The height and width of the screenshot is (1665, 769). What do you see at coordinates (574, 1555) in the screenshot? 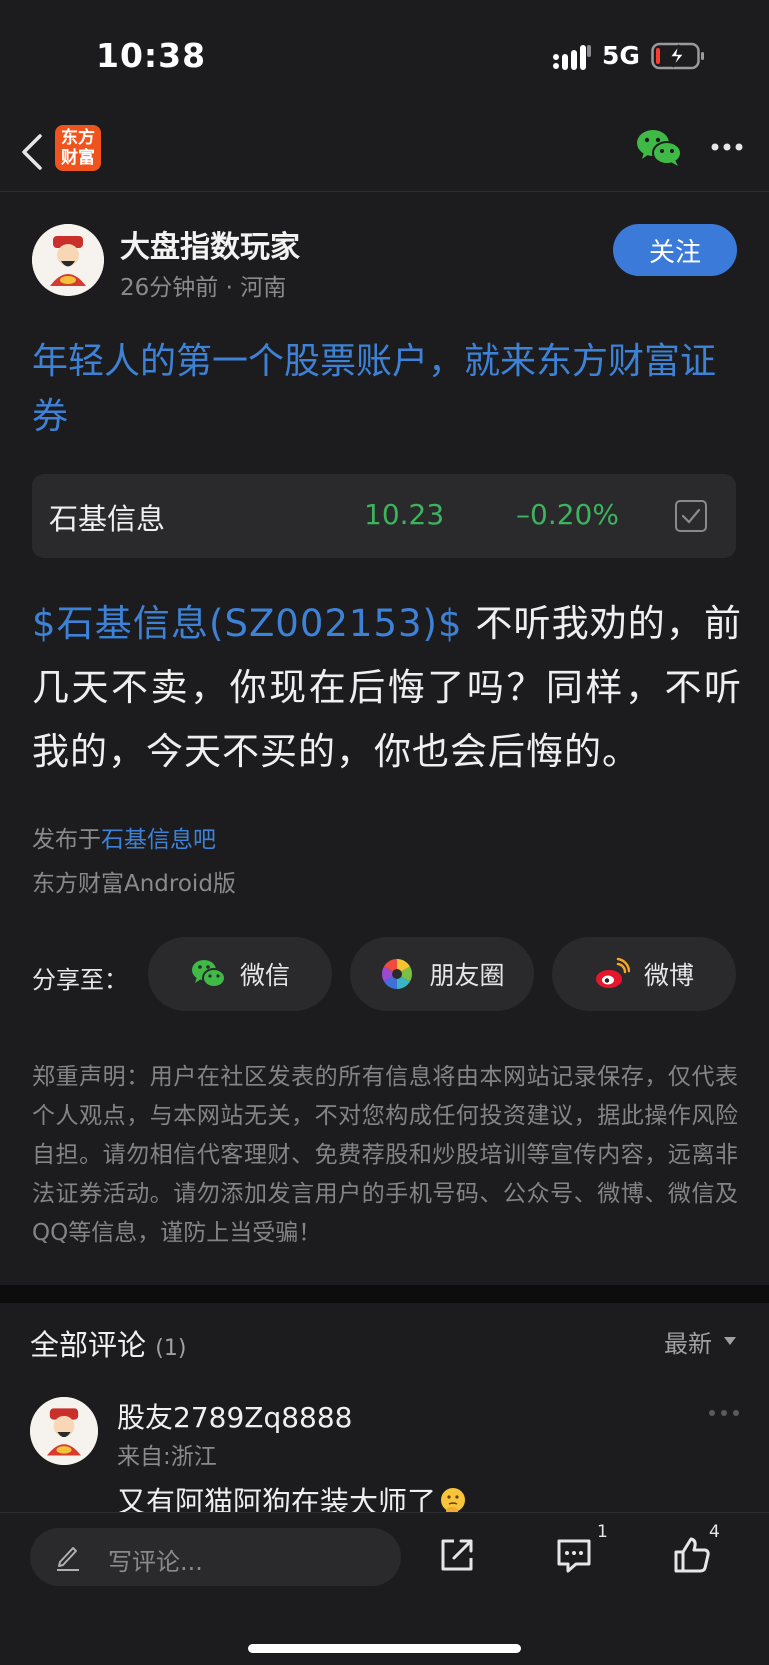
I see `comment-bubble-icon` at bounding box center [574, 1555].